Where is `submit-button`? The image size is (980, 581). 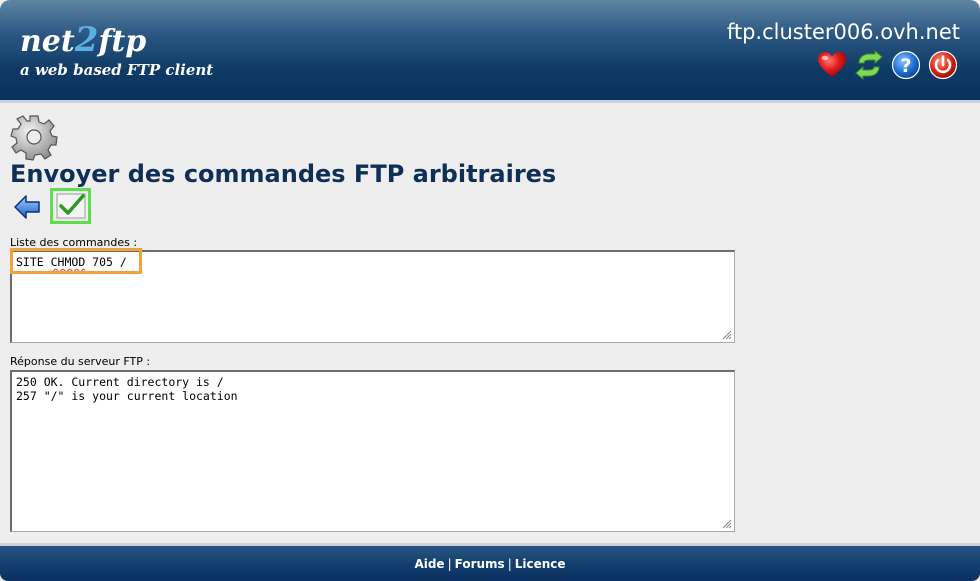
submit-button is located at coordinates (70, 206).